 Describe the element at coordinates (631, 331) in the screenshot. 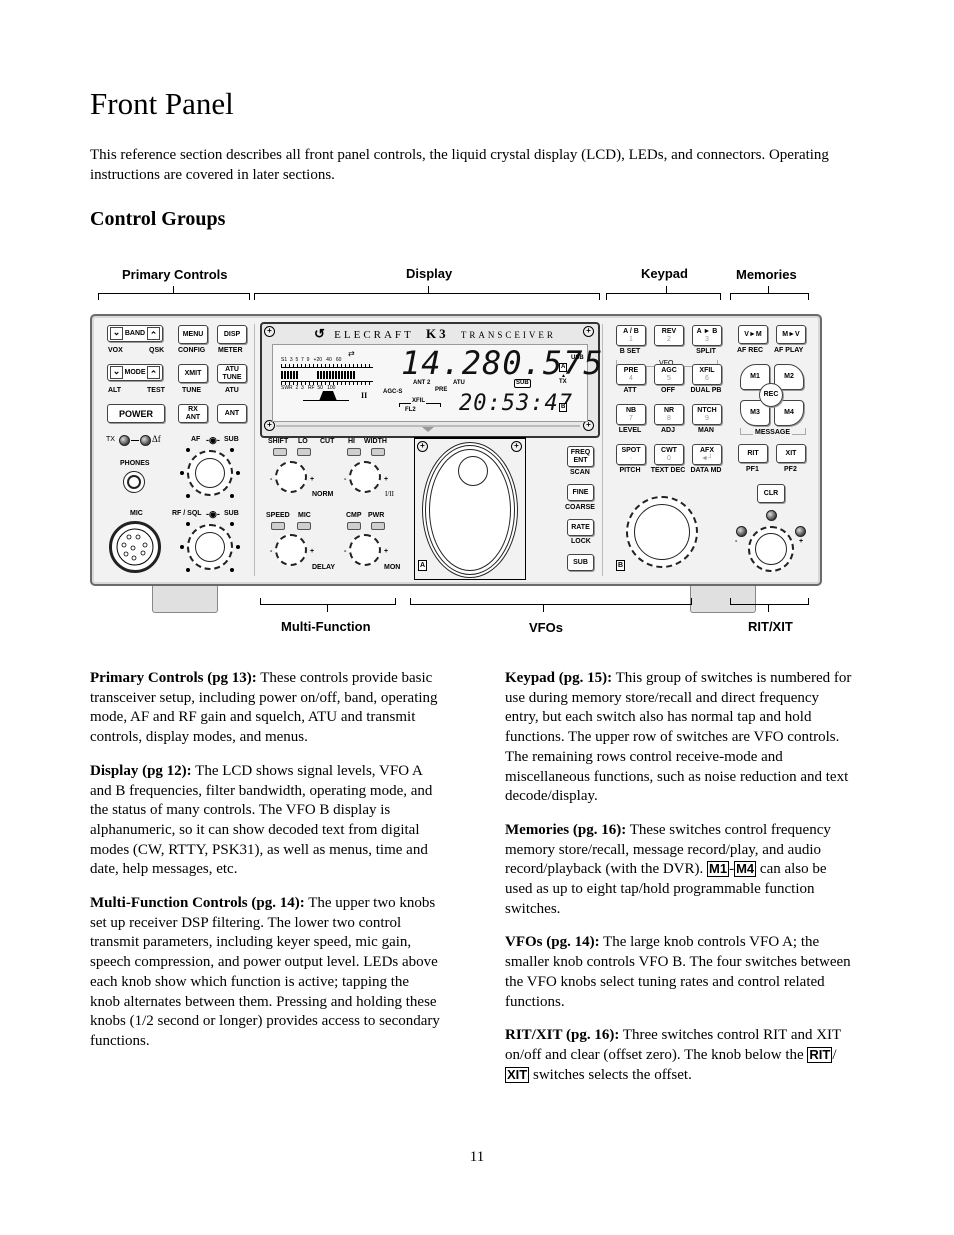

I see `keypad-button-label: A / B` at that location.